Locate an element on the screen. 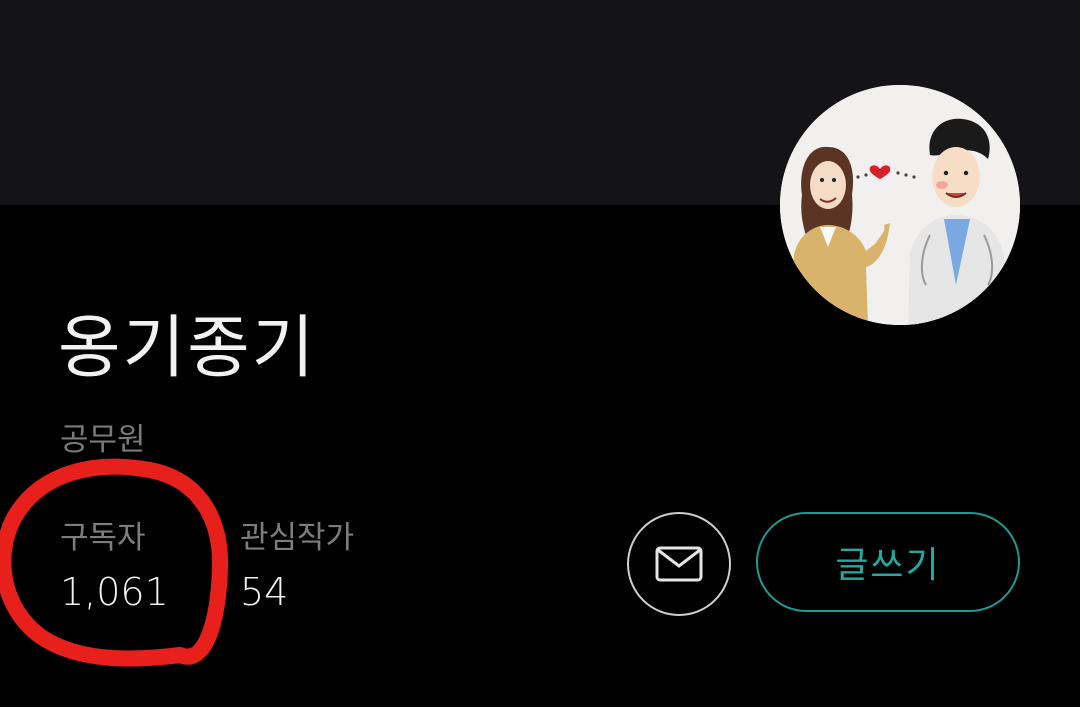 The height and width of the screenshot is (707, 1080). write-button: 글쓰기 is located at coordinates (888, 562).